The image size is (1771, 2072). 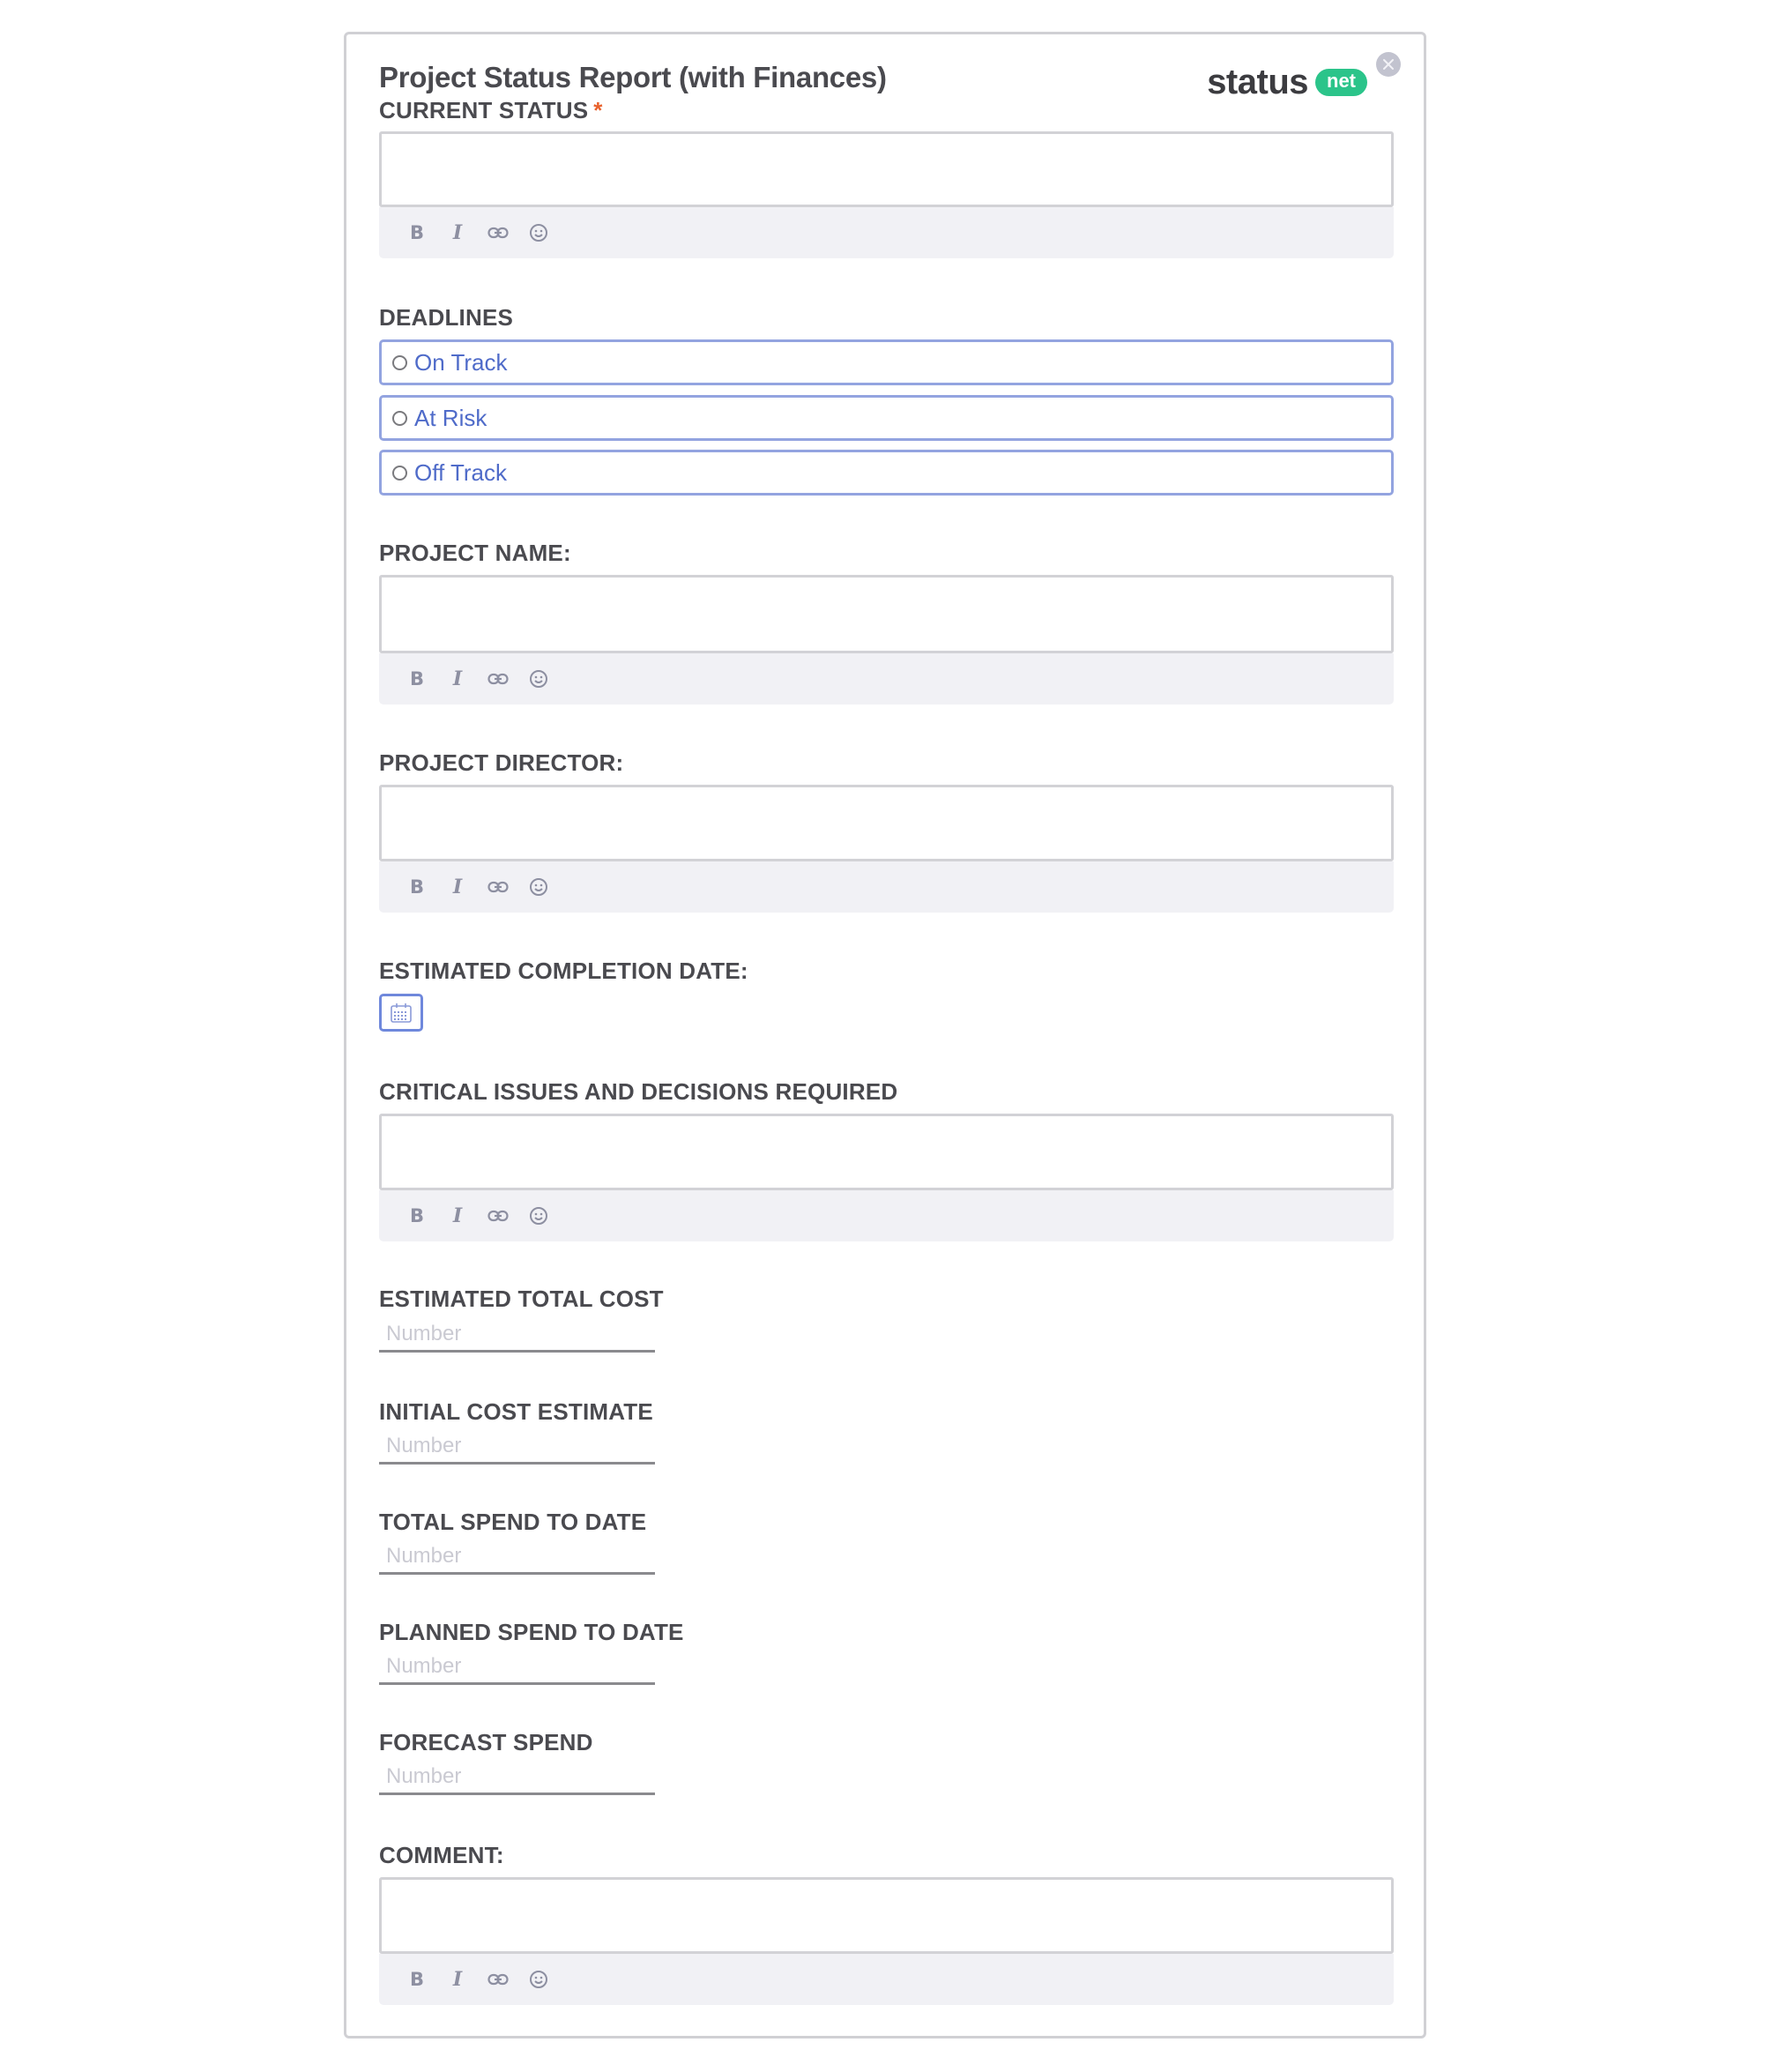 What do you see at coordinates (633, 77) in the screenshot?
I see `form-title: Project Status Report (with Finances)` at bounding box center [633, 77].